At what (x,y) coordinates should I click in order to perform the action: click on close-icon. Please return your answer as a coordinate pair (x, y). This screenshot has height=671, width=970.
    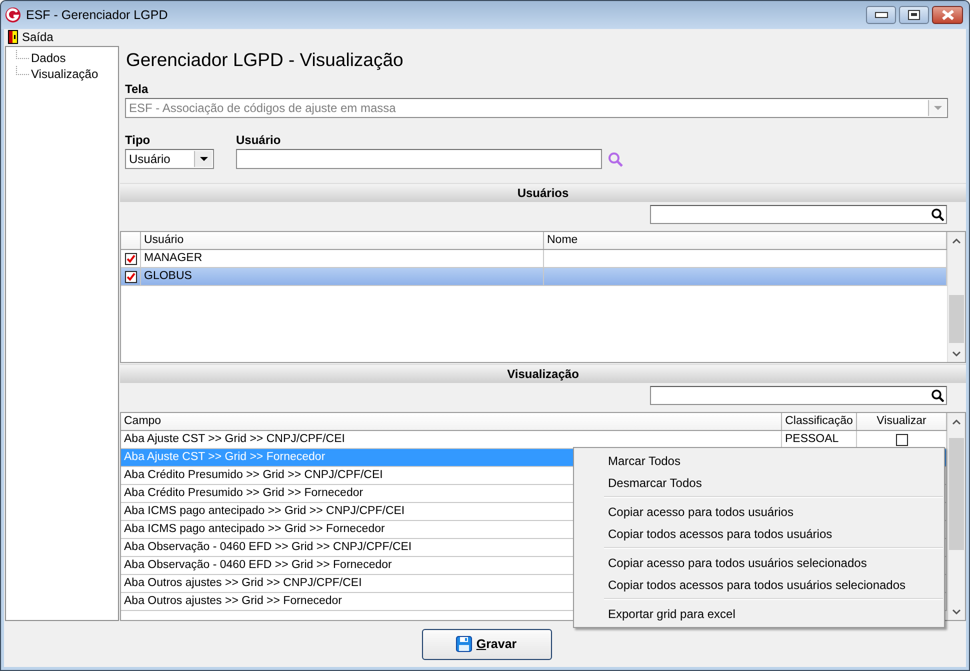
    Looking at the image, I should click on (947, 15).